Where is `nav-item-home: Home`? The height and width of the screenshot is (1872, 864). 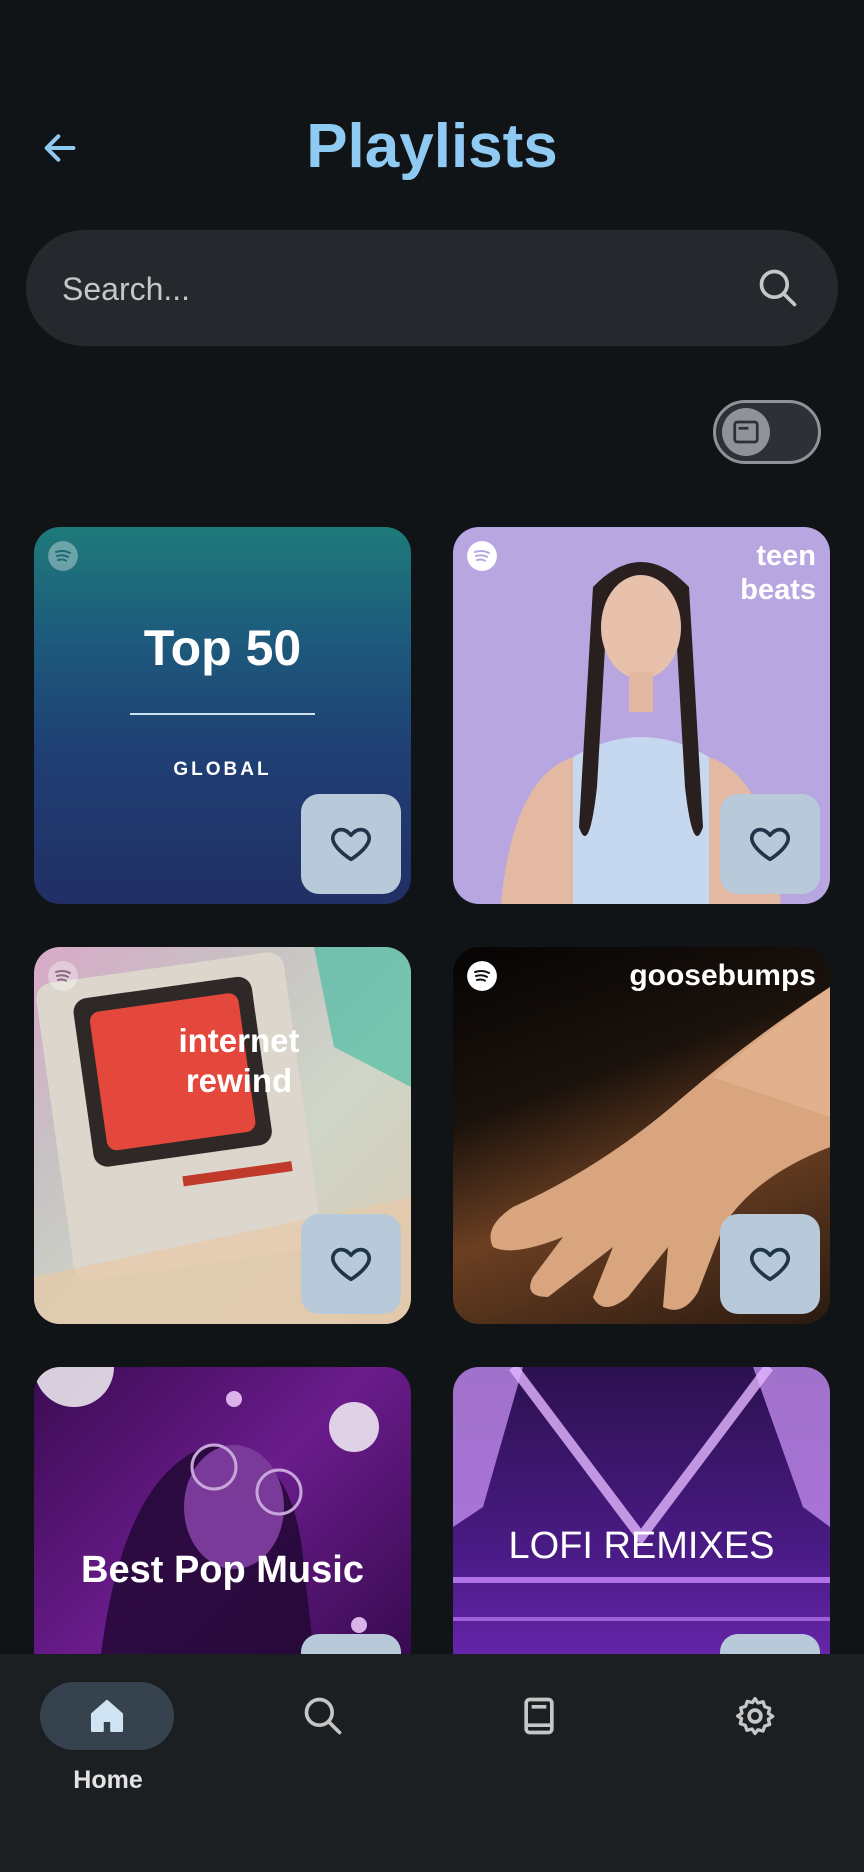
nav-item-home: Home is located at coordinates (108, 1742).